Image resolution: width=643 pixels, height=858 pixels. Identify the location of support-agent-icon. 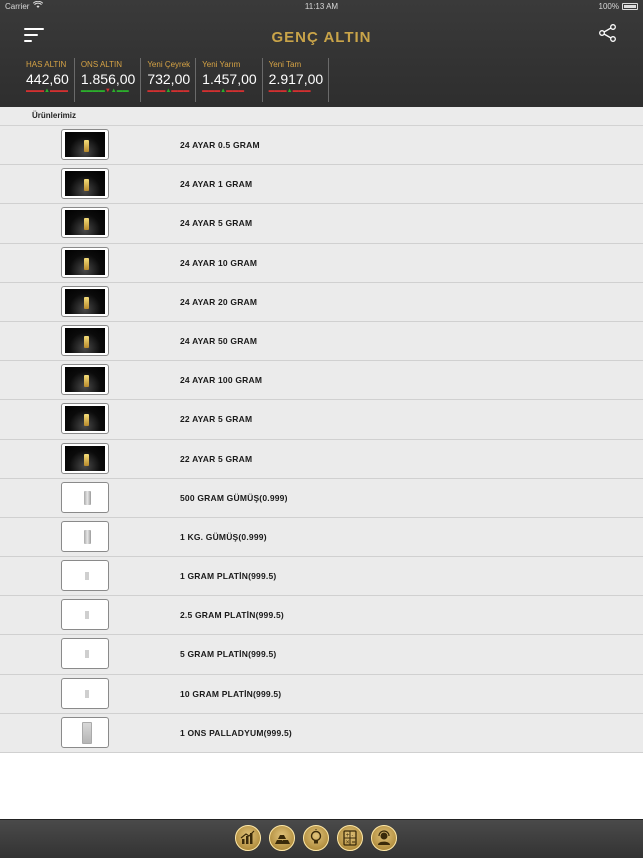
(384, 838).